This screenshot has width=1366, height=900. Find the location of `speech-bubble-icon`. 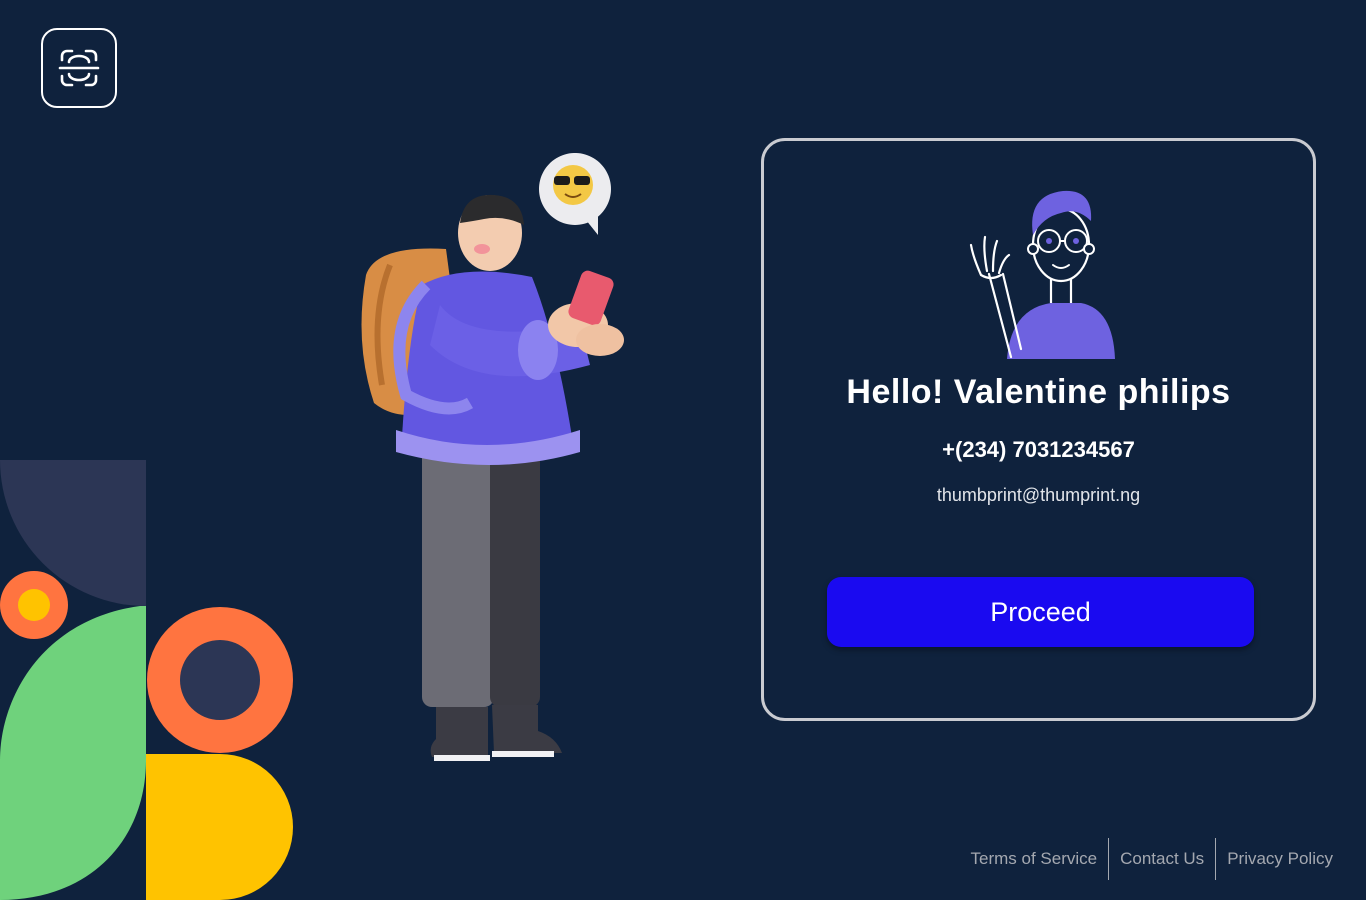

speech-bubble-icon is located at coordinates (575, 194).